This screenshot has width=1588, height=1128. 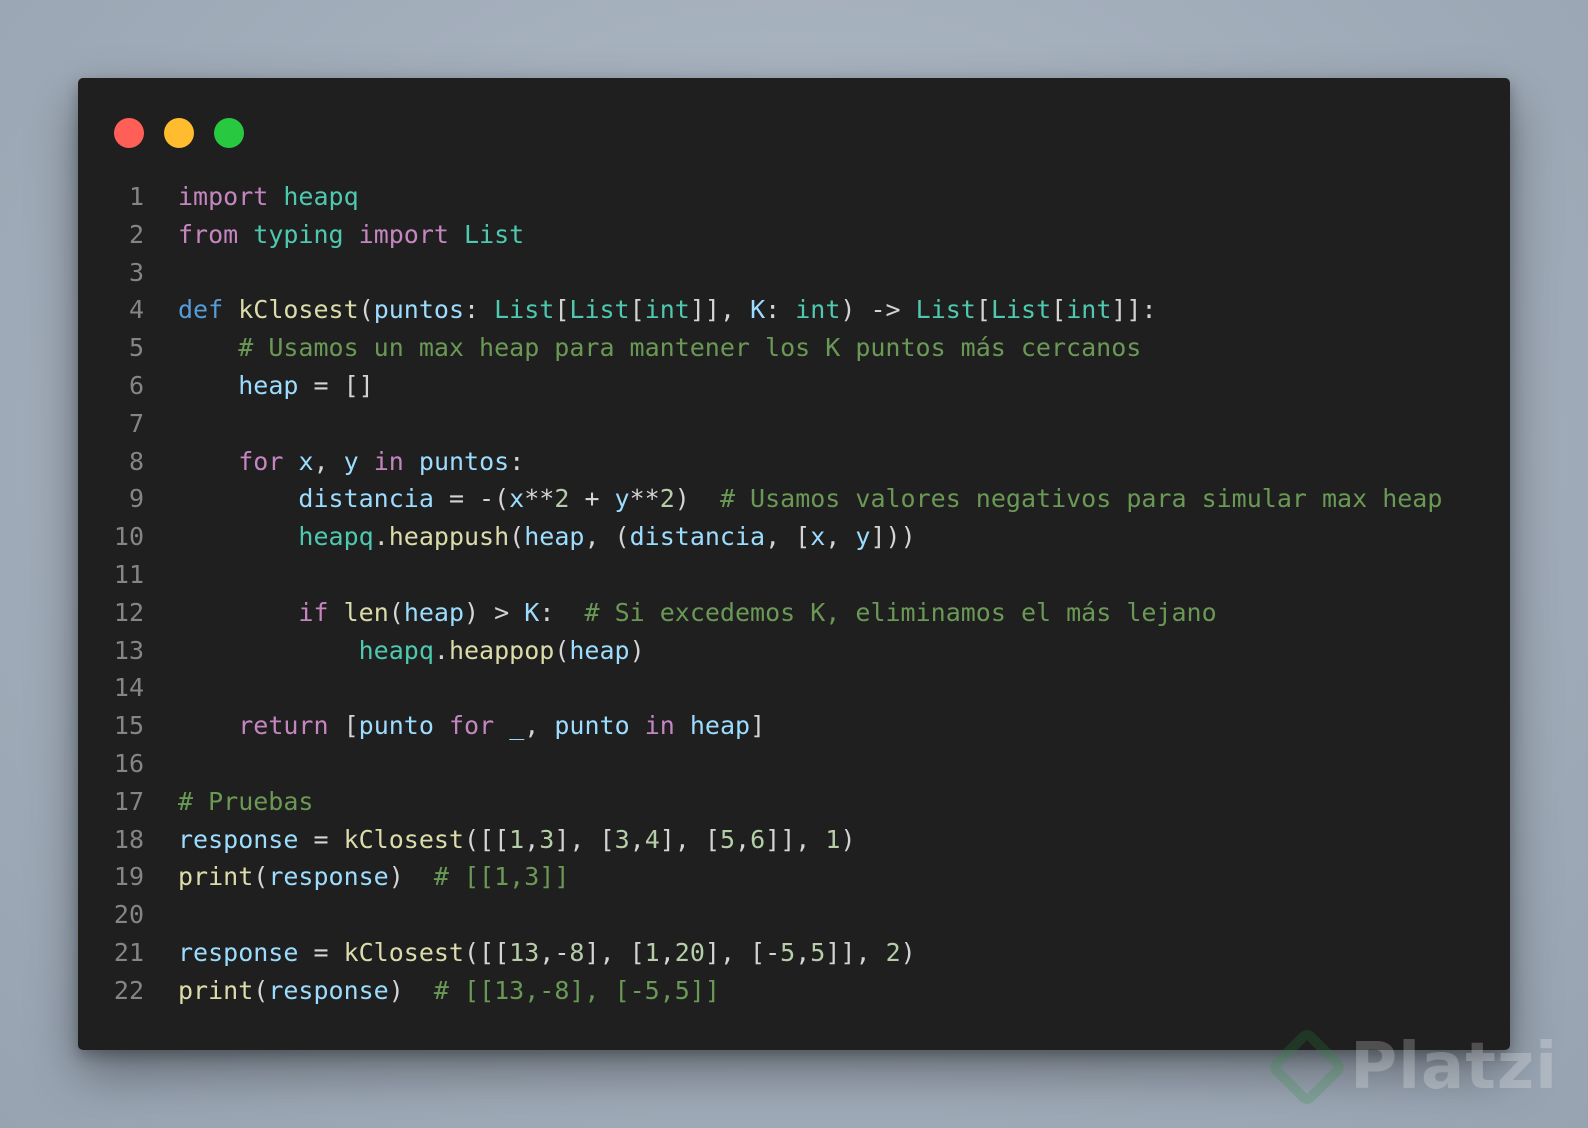 What do you see at coordinates (878, 310) in the screenshot?
I see `code-token: ) ->` at bounding box center [878, 310].